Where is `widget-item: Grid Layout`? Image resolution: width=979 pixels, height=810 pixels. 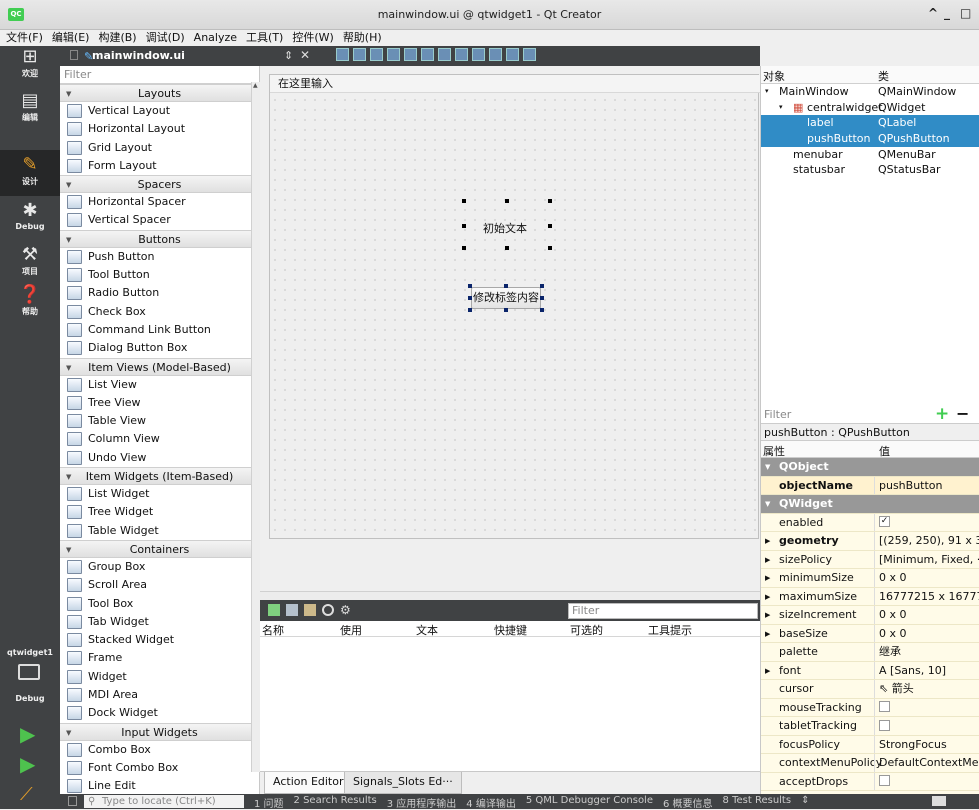 widget-item: Grid Layout is located at coordinates (159, 148).